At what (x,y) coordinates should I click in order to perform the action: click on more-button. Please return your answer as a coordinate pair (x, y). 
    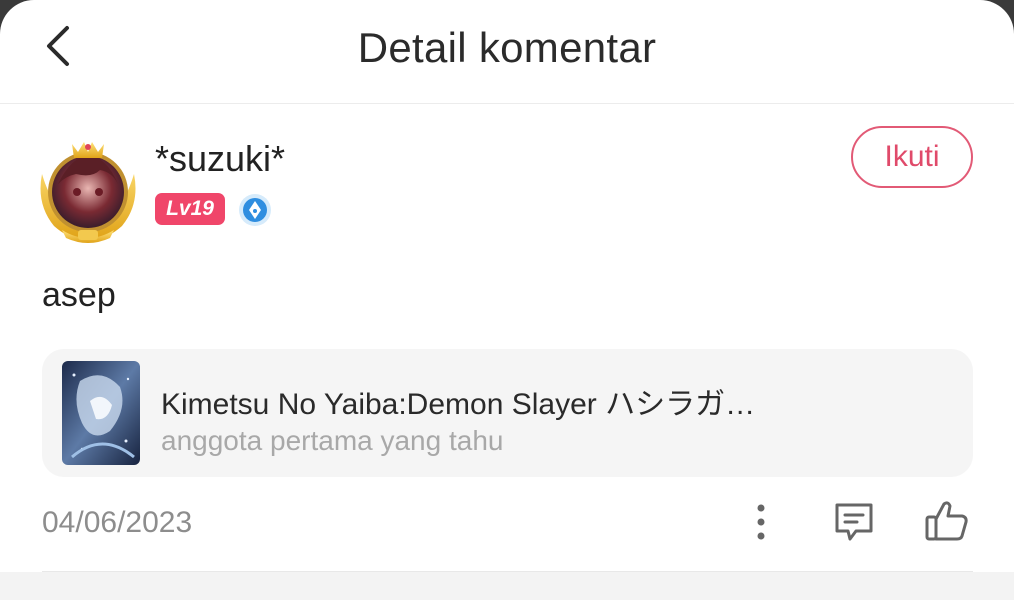
    Looking at the image, I should click on (761, 522).